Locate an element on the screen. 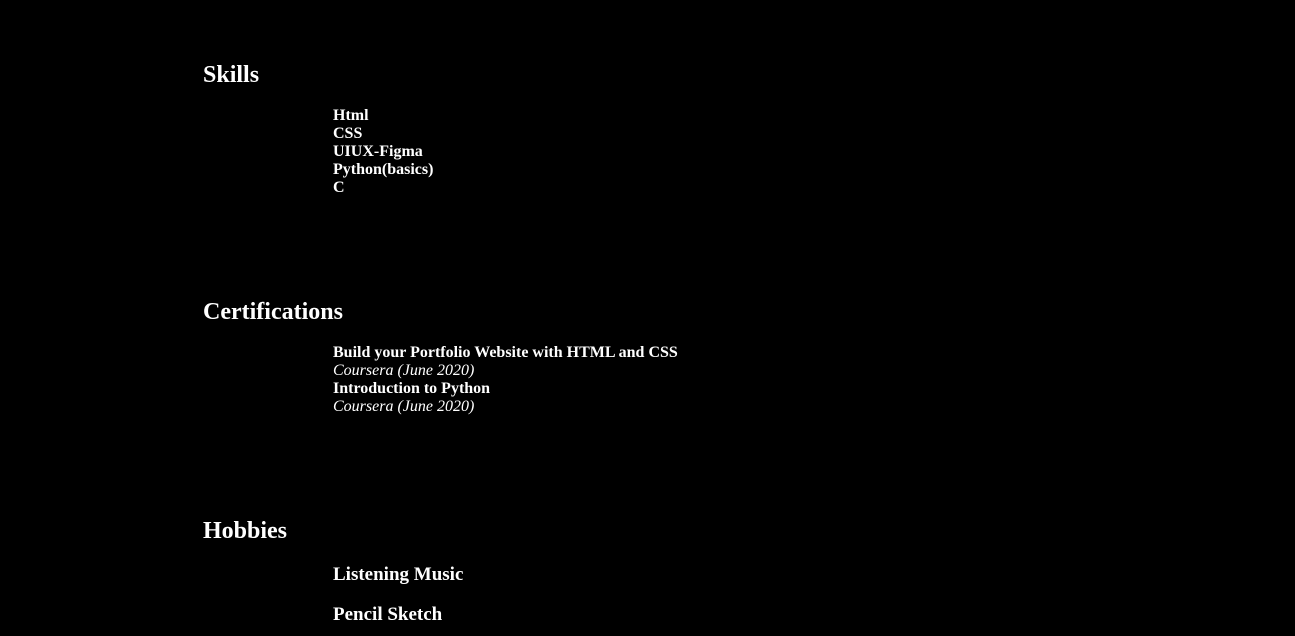 The image size is (1295, 636). hobby-item: Pencil Sketch is located at coordinates (388, 614).